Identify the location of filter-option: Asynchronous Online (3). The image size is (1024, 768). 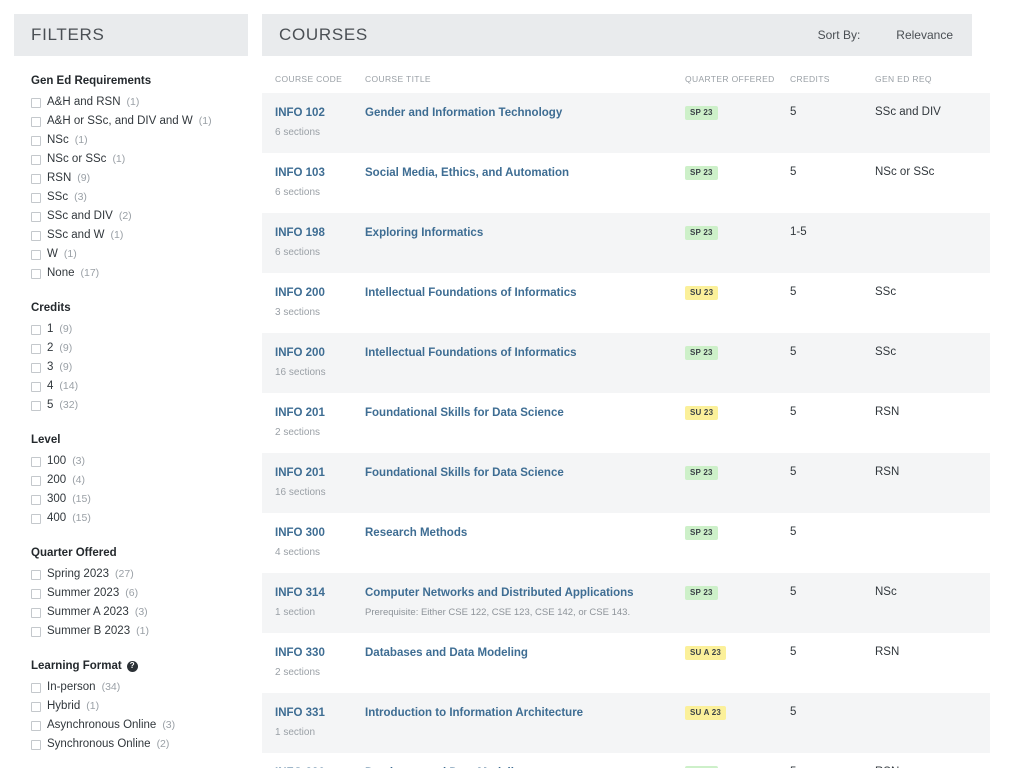
(131, 725).